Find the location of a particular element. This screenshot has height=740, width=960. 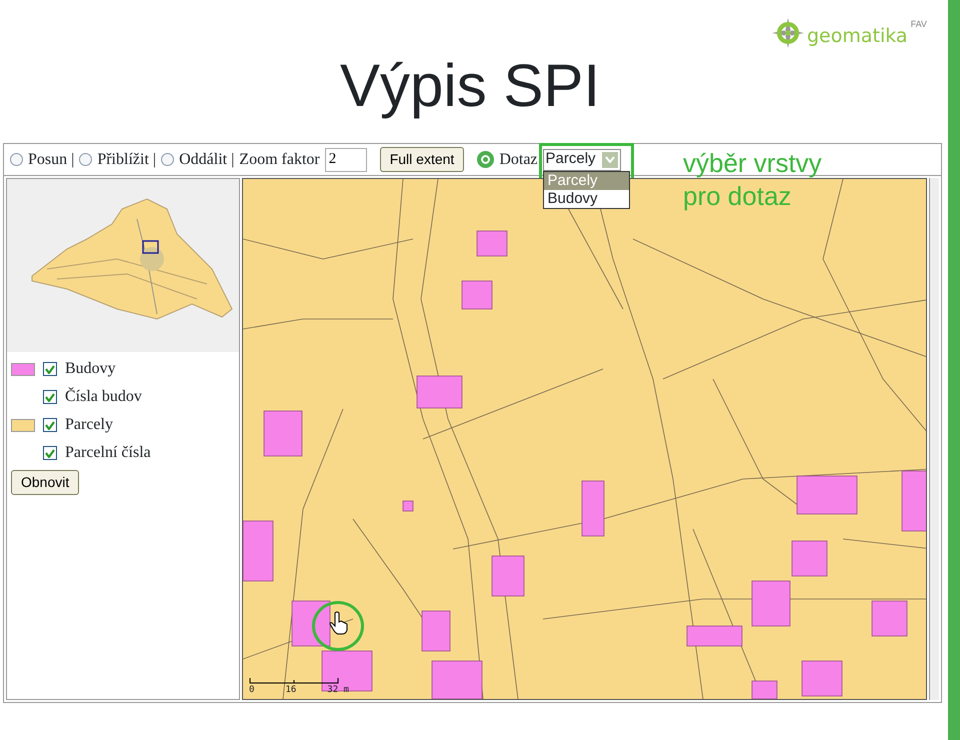

logo-superscript: FAV is located at coordinates (918, 24).